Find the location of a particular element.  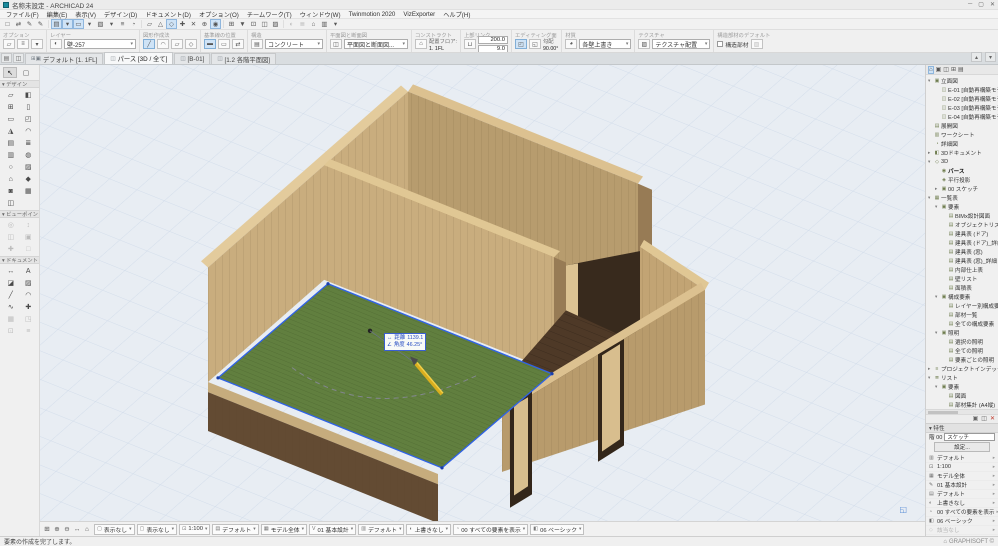

distance-value: 1139.1 is located at coordinates (415, 338).